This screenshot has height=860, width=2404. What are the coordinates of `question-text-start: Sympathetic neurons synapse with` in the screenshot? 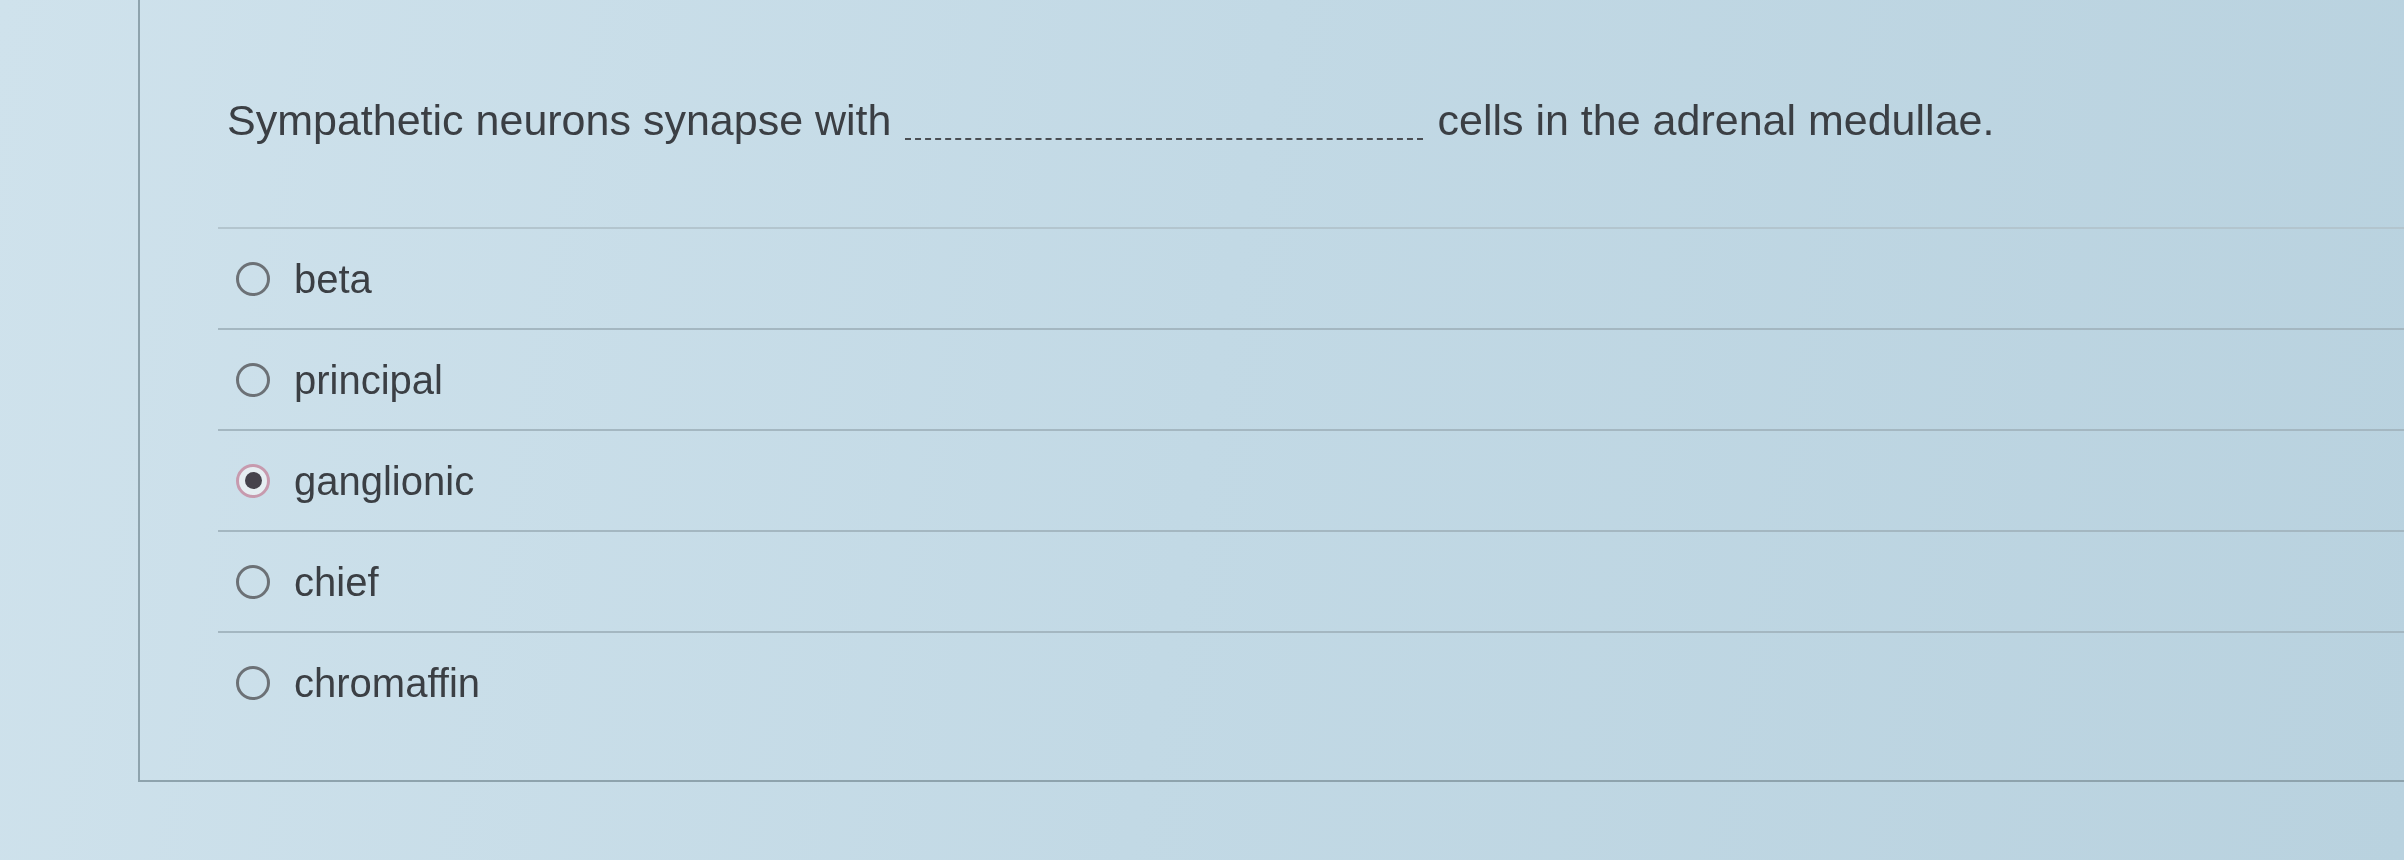 It's located at (559, 120).